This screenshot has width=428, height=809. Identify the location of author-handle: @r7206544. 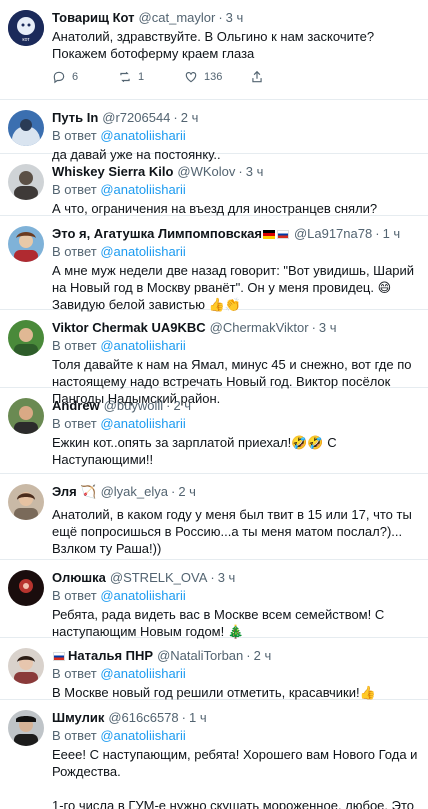
(136, 118).